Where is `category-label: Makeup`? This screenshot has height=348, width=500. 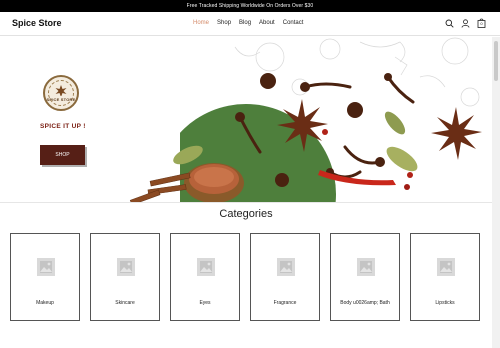
category-label: Makeup is located at coordinates (45, 303).